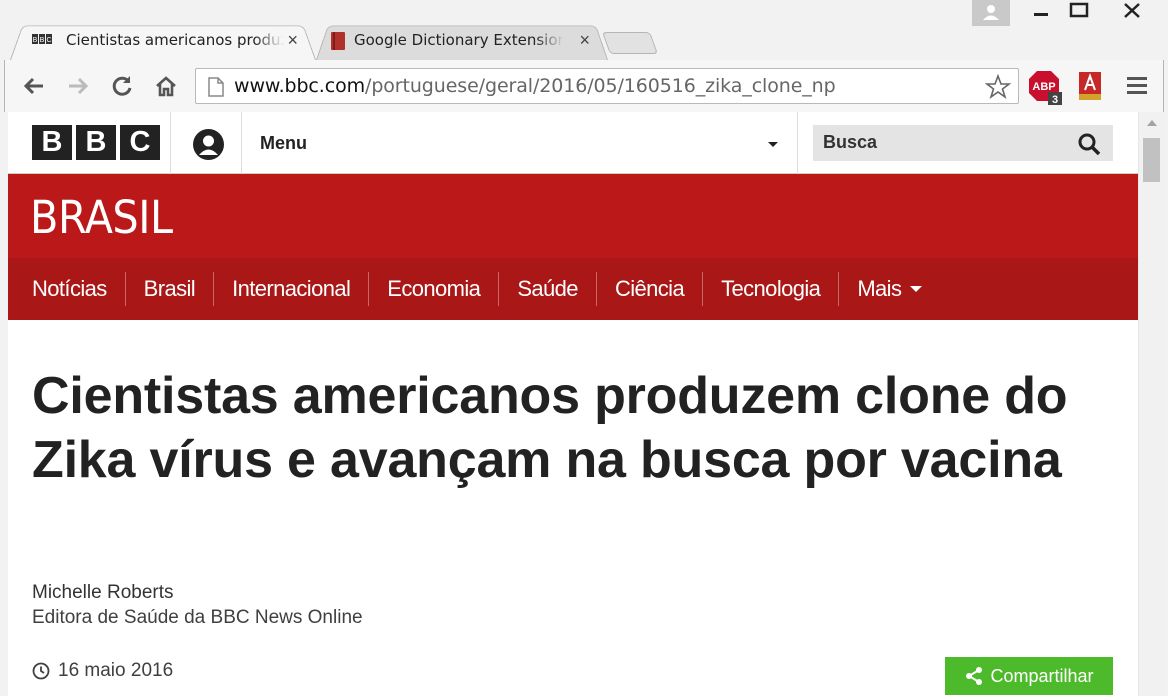 This screenshot has width=1168, height=696. Describe the element at coordinates (116, 670) in the screenshot. I see `date-text: 16 maio 2016` at that location.